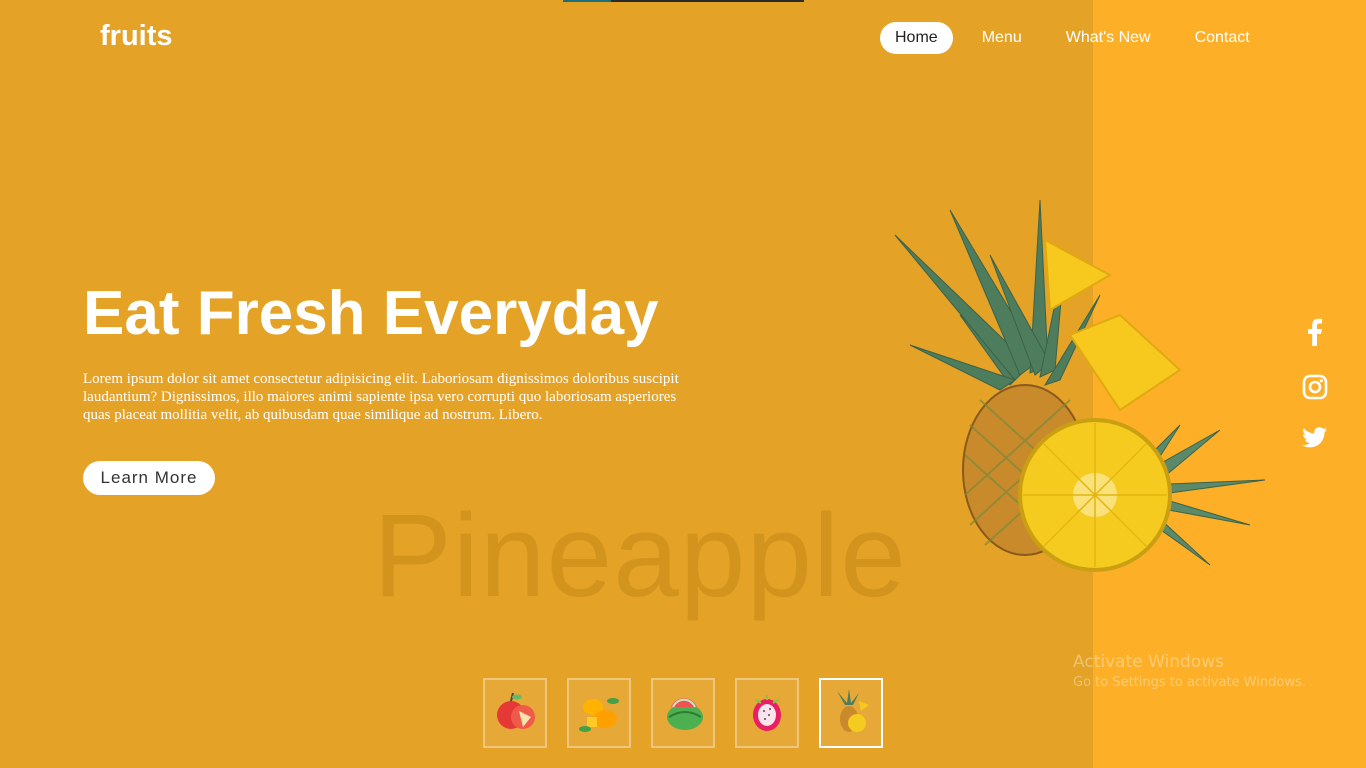 This screenshot has height=768, width=1366. I want to click on mango-icon, so click(599, 715).